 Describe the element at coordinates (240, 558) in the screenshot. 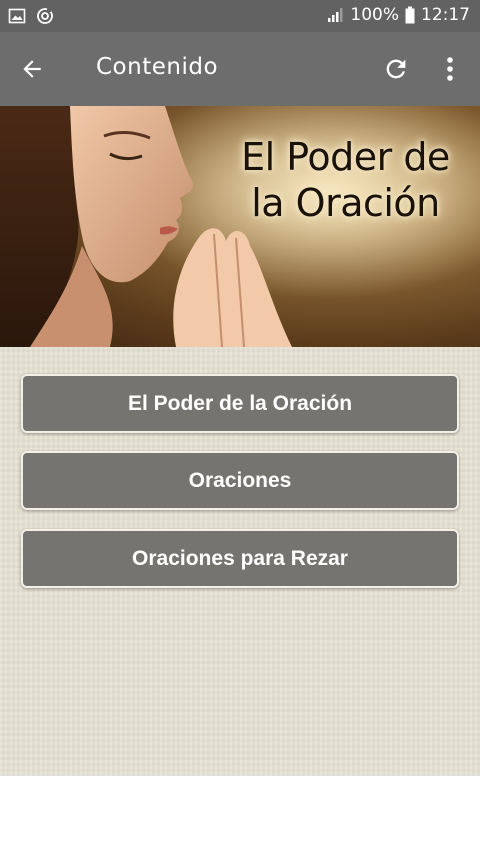

I see `menu-button-oraciones-rezar: Oraciones para Rezar` at that location.